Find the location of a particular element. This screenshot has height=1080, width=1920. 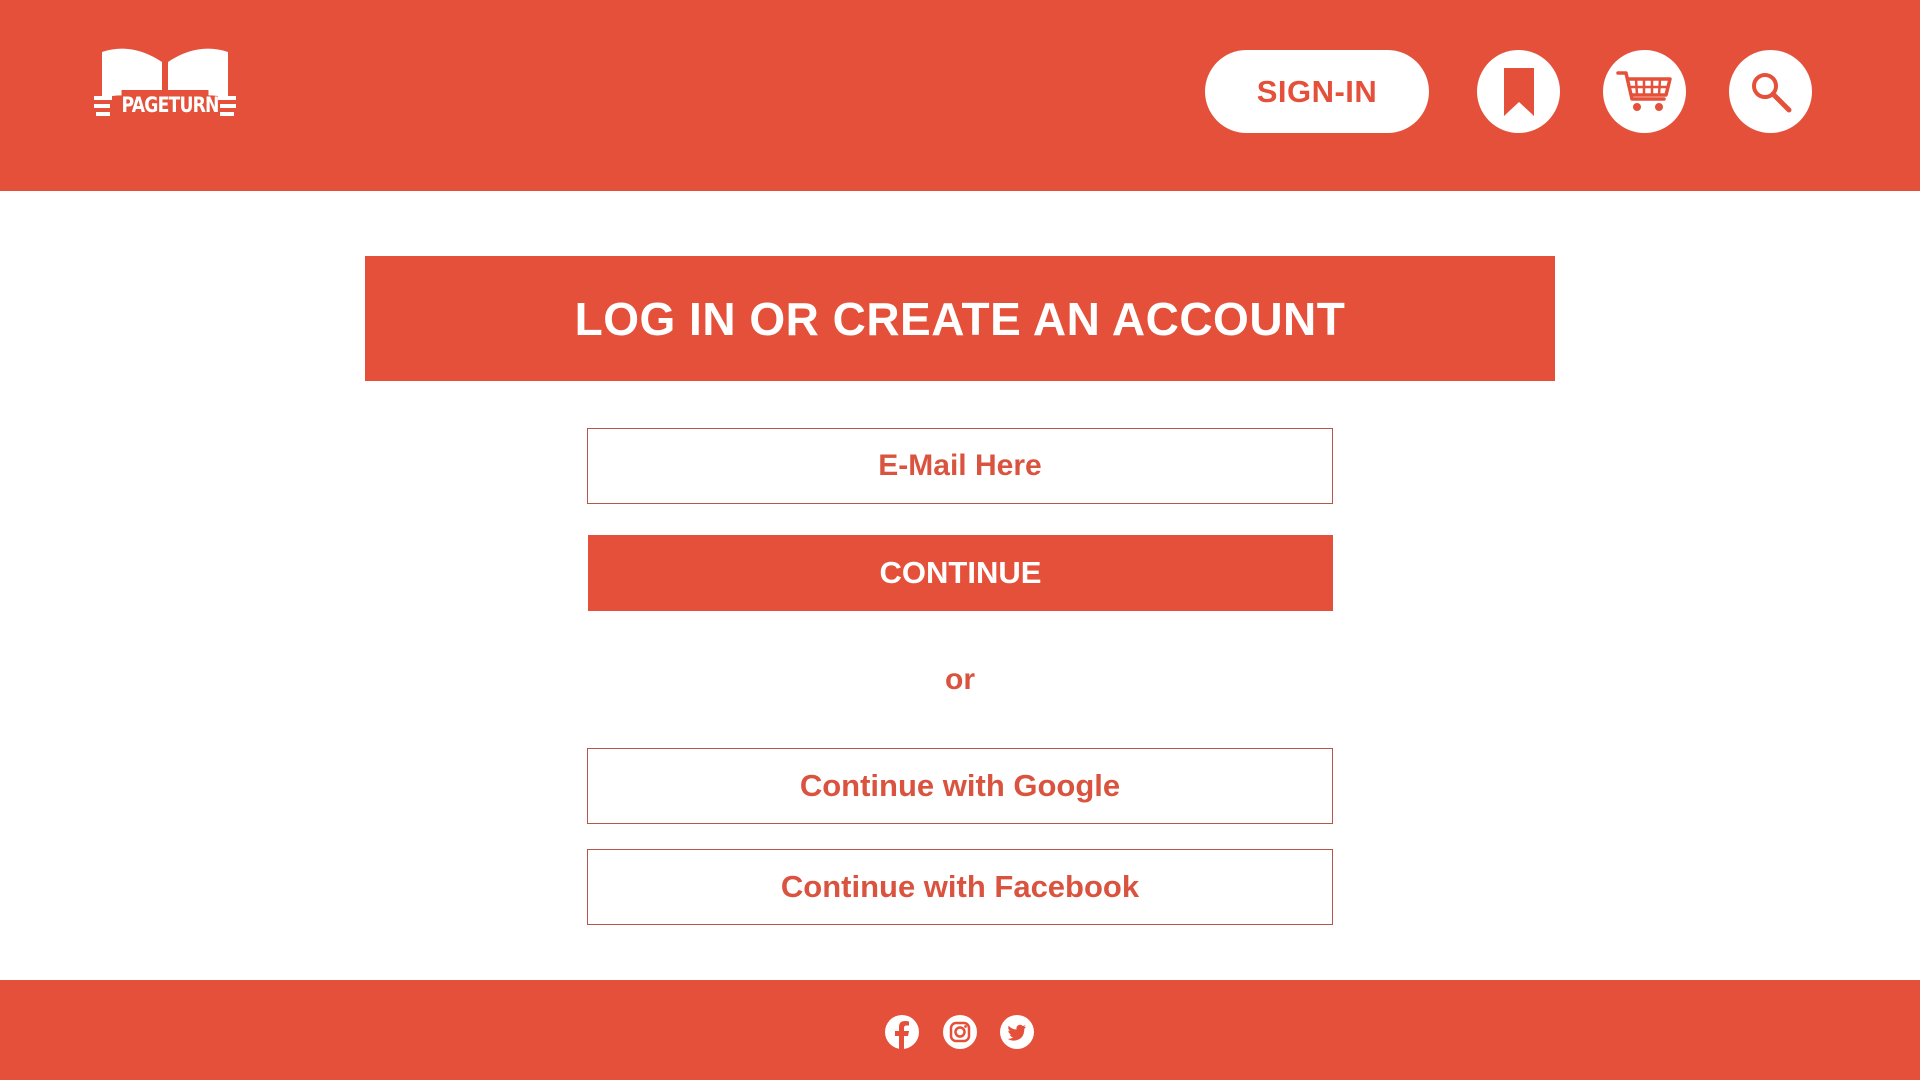

continue-with-google-button: Continue with Google is located at coordinates (960, 786).